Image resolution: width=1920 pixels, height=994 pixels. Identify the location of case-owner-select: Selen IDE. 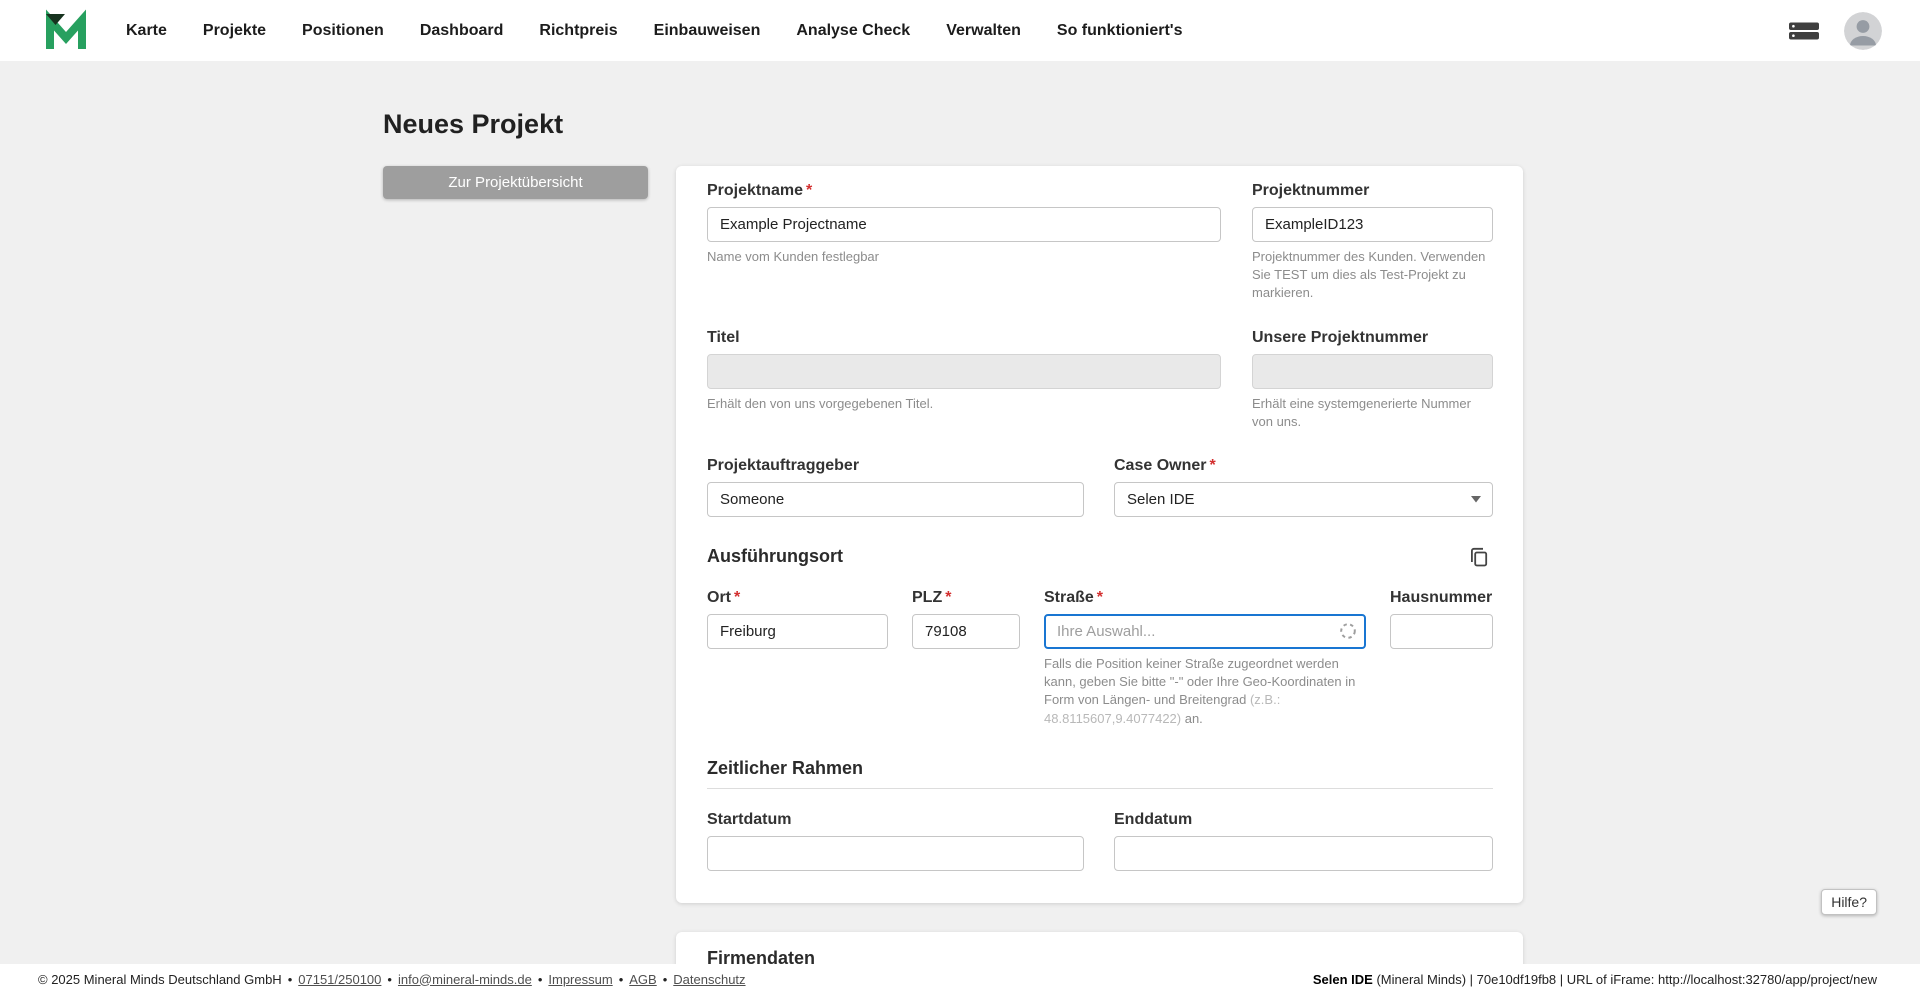
(1303, 499).